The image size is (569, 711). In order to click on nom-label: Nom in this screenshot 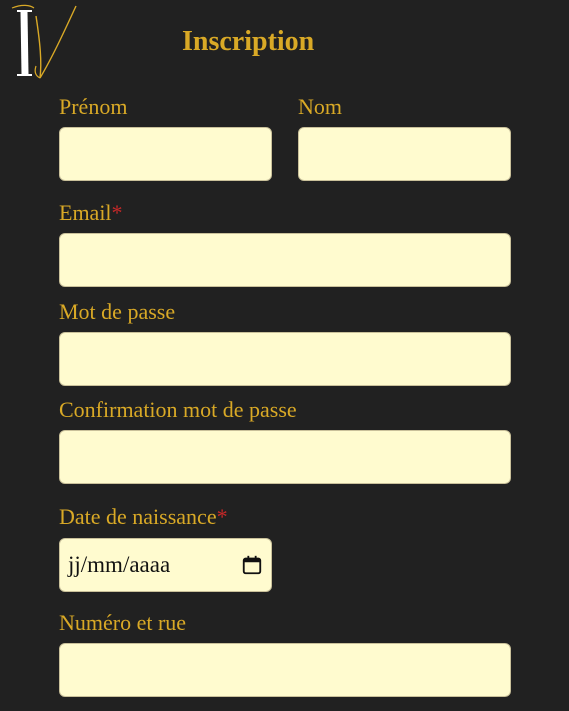, I will do `click(320, 107)`.